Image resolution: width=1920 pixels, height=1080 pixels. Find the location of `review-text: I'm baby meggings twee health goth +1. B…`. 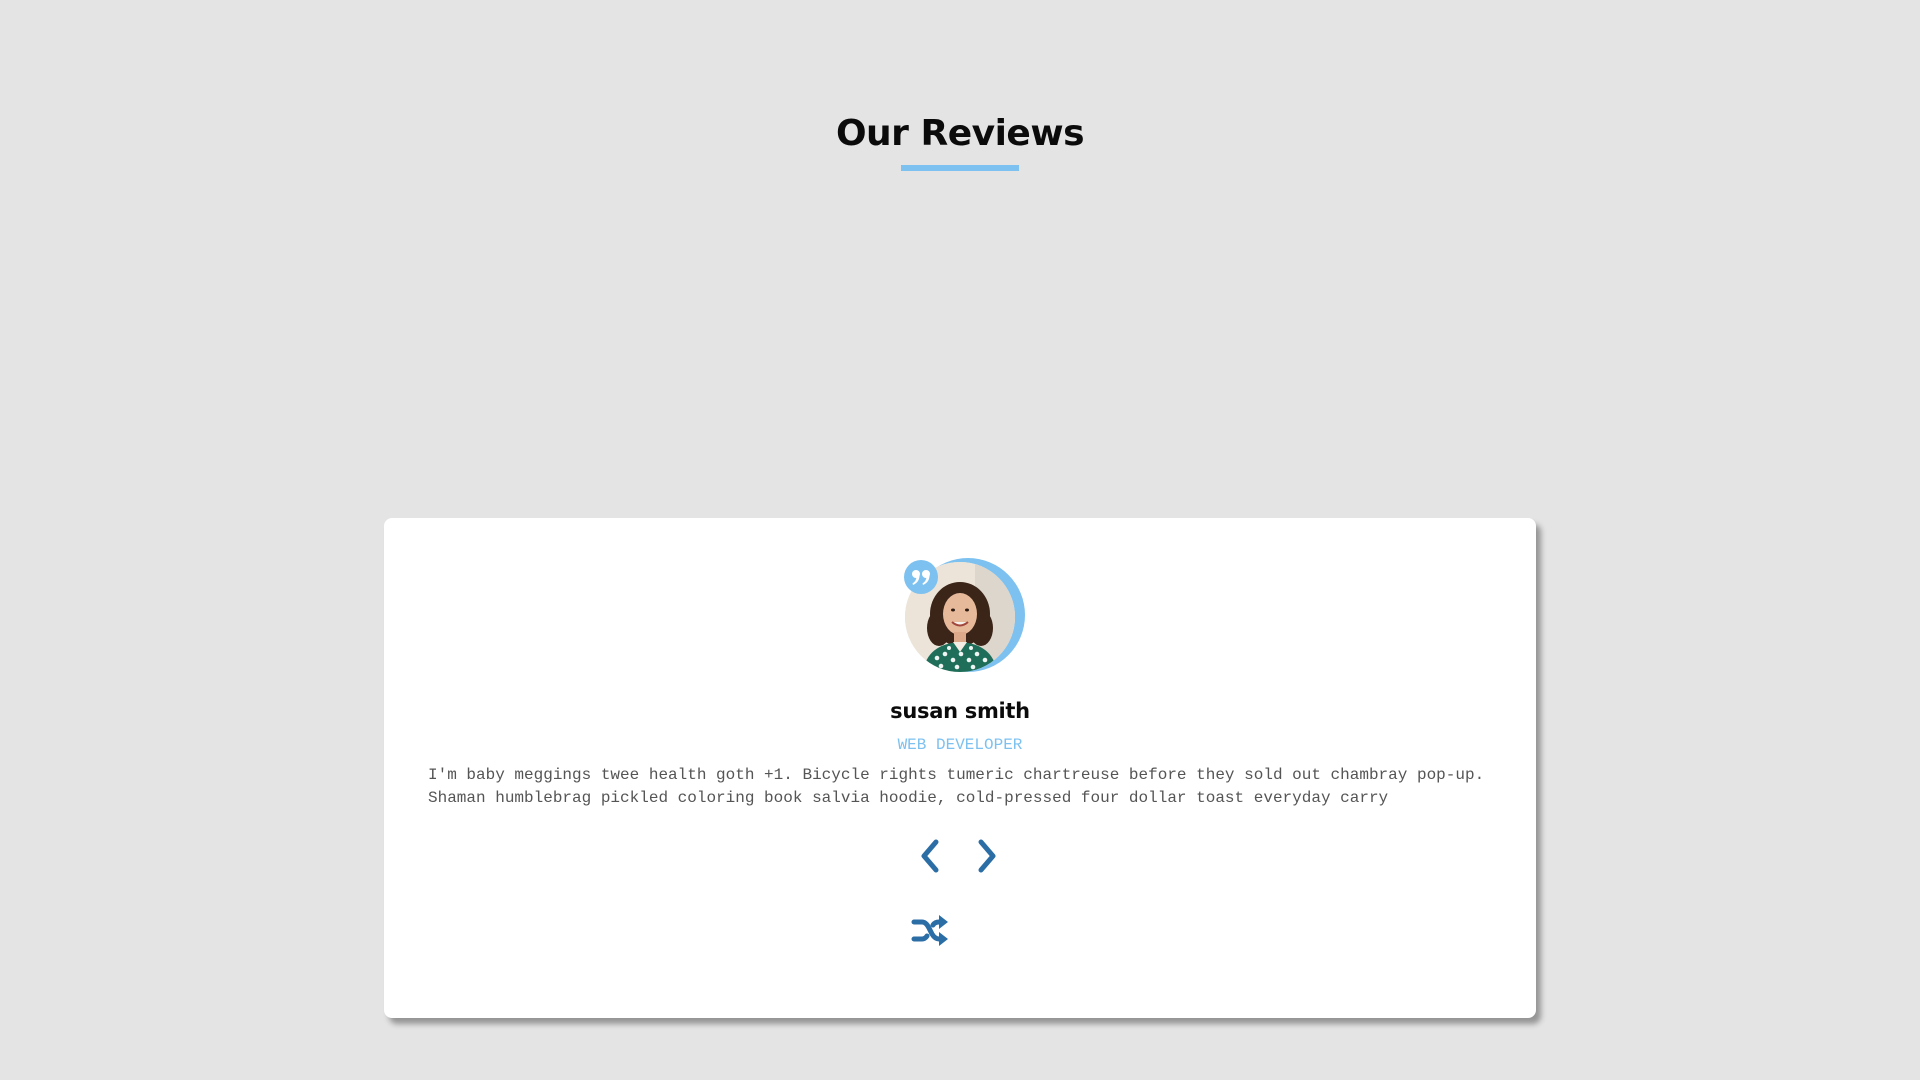

review-text: I'm baby meggings twee health goth +1. B… is located at coordinates (956, 786).